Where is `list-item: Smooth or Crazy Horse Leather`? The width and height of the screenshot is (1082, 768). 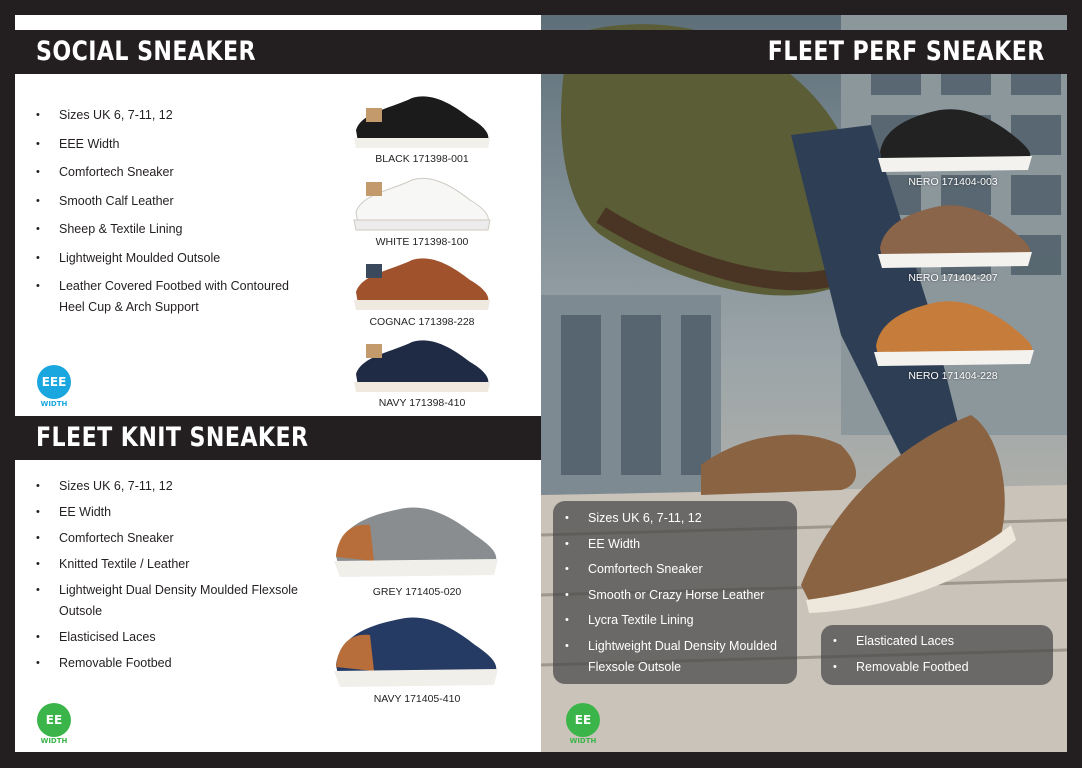 list-item: Smooth or Crazy Horse Leather is located at coordinates (677, 595).